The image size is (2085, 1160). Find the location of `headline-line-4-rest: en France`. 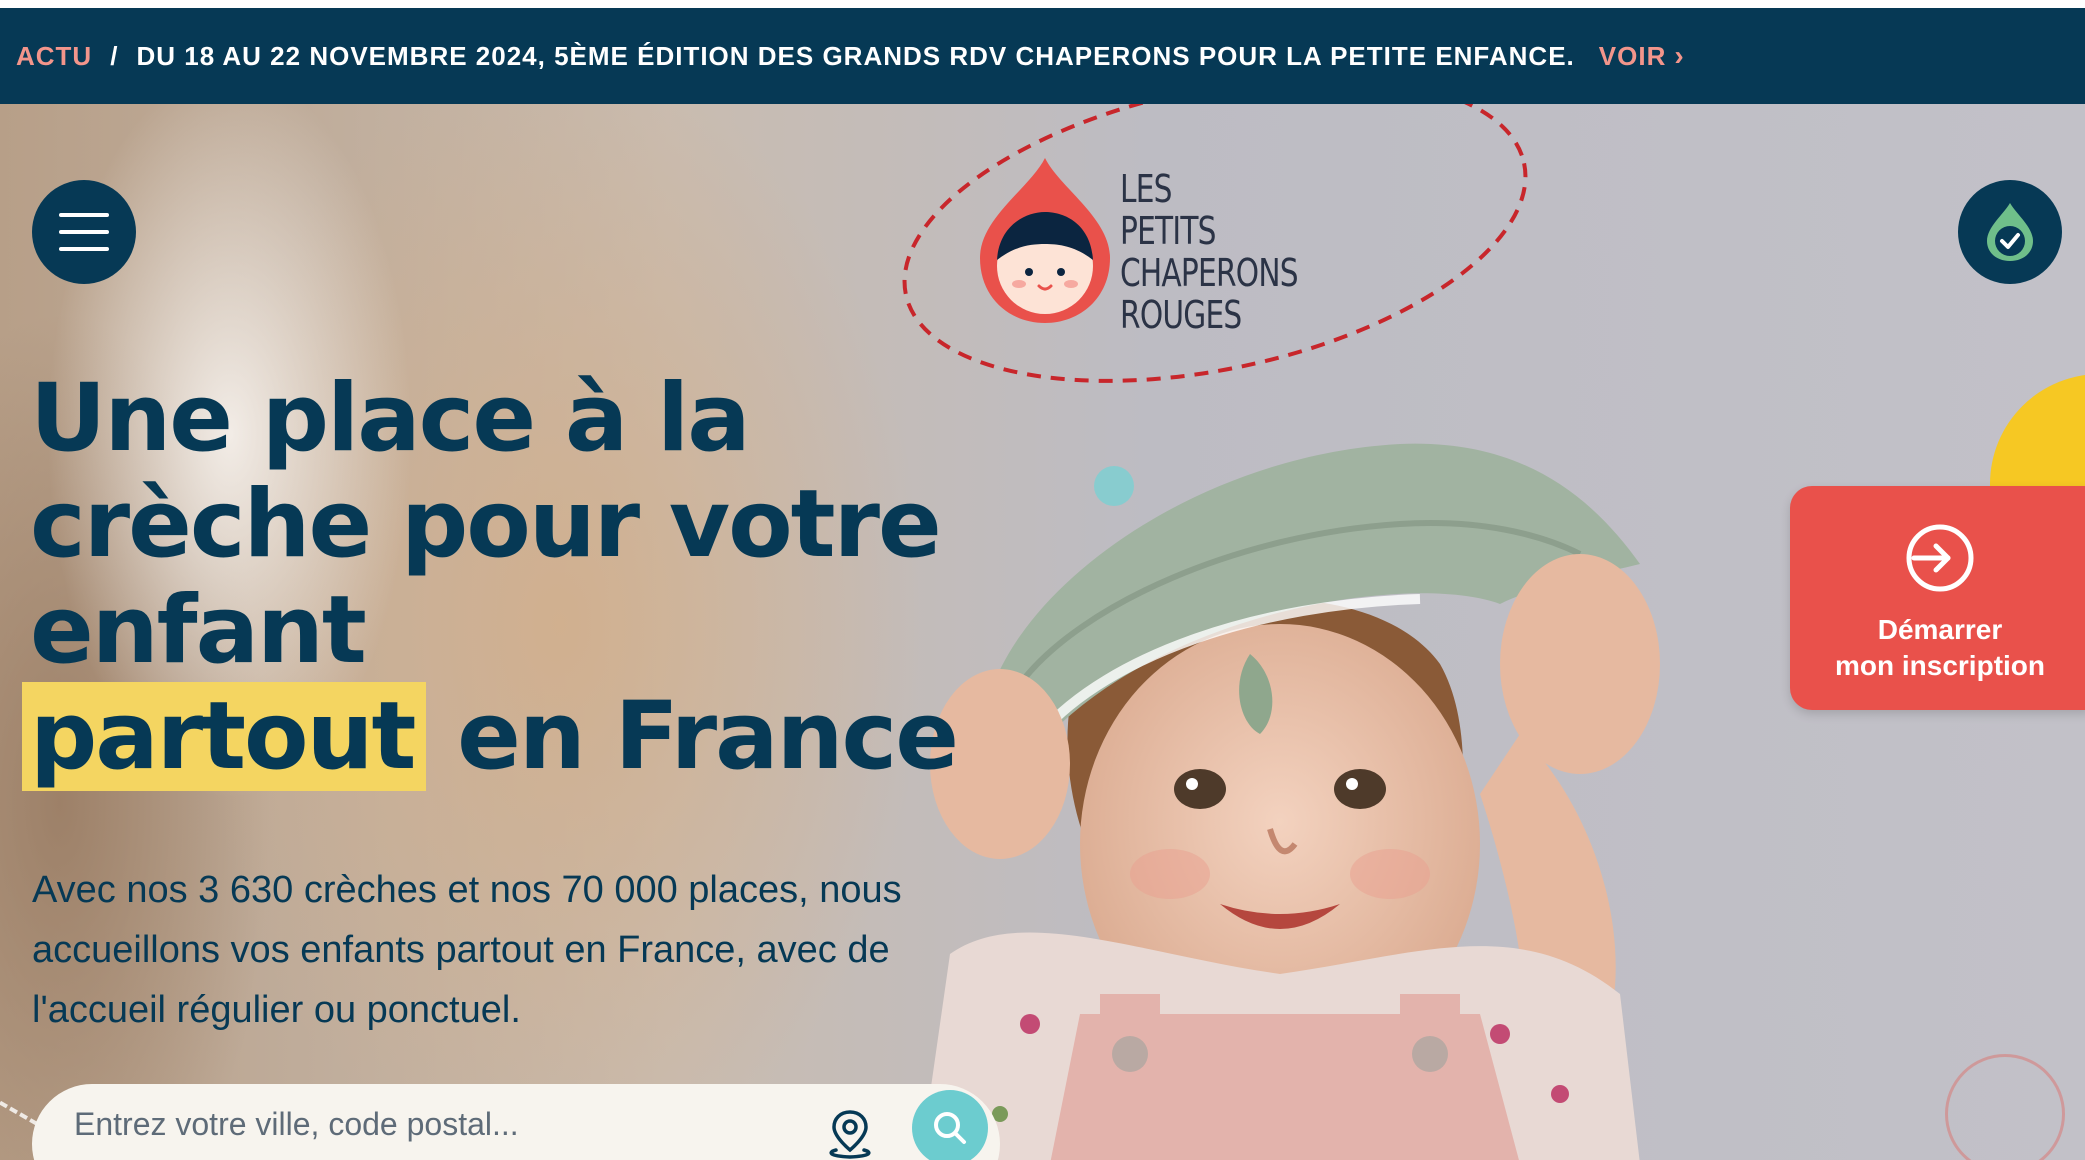

headline-line-4-rest: en France is located at coordinates (692, 736).